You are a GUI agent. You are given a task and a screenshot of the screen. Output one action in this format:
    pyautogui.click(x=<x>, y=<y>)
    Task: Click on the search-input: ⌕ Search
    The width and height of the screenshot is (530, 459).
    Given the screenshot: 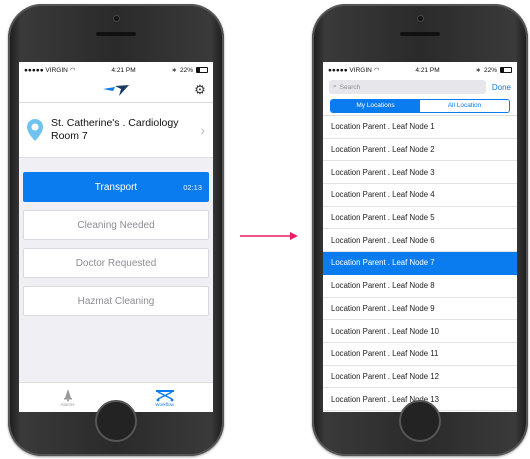 What is the action you would take?
    pyautogui.click(x=407, y=87)
    